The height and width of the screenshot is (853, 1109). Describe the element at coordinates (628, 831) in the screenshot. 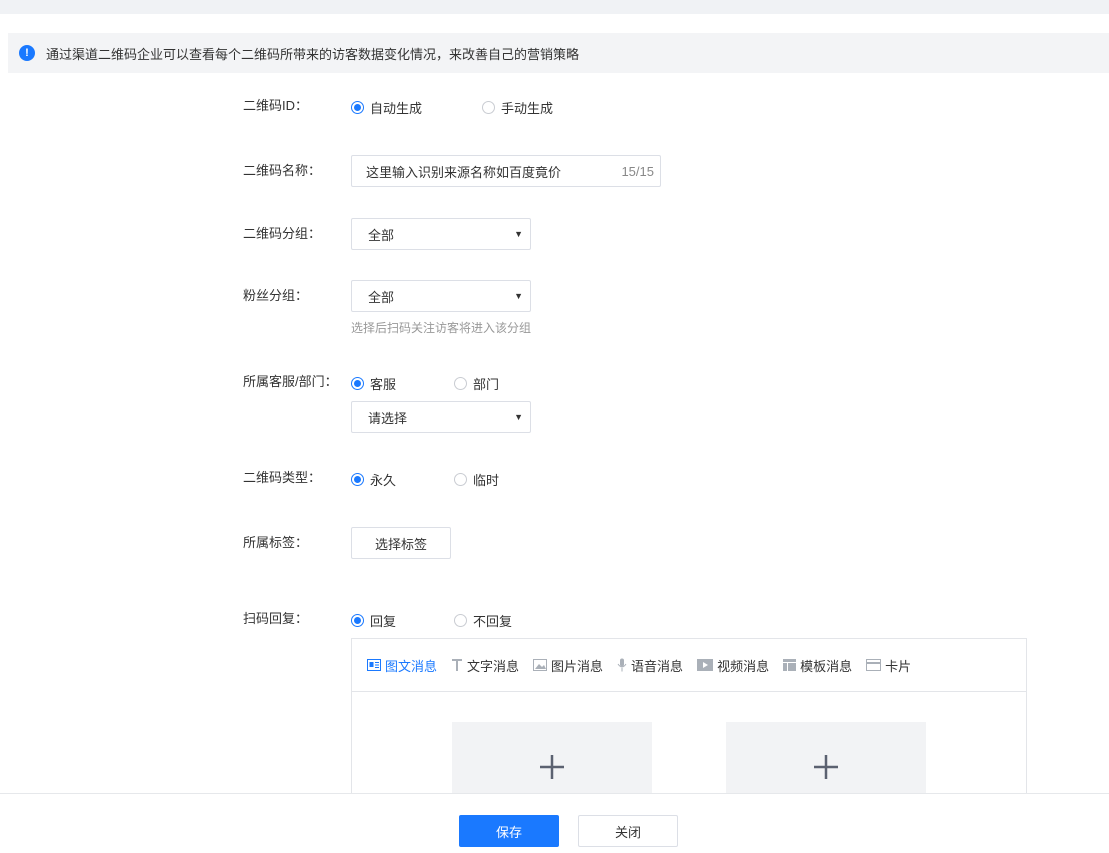

I see `close-button: 关闭` at that location.